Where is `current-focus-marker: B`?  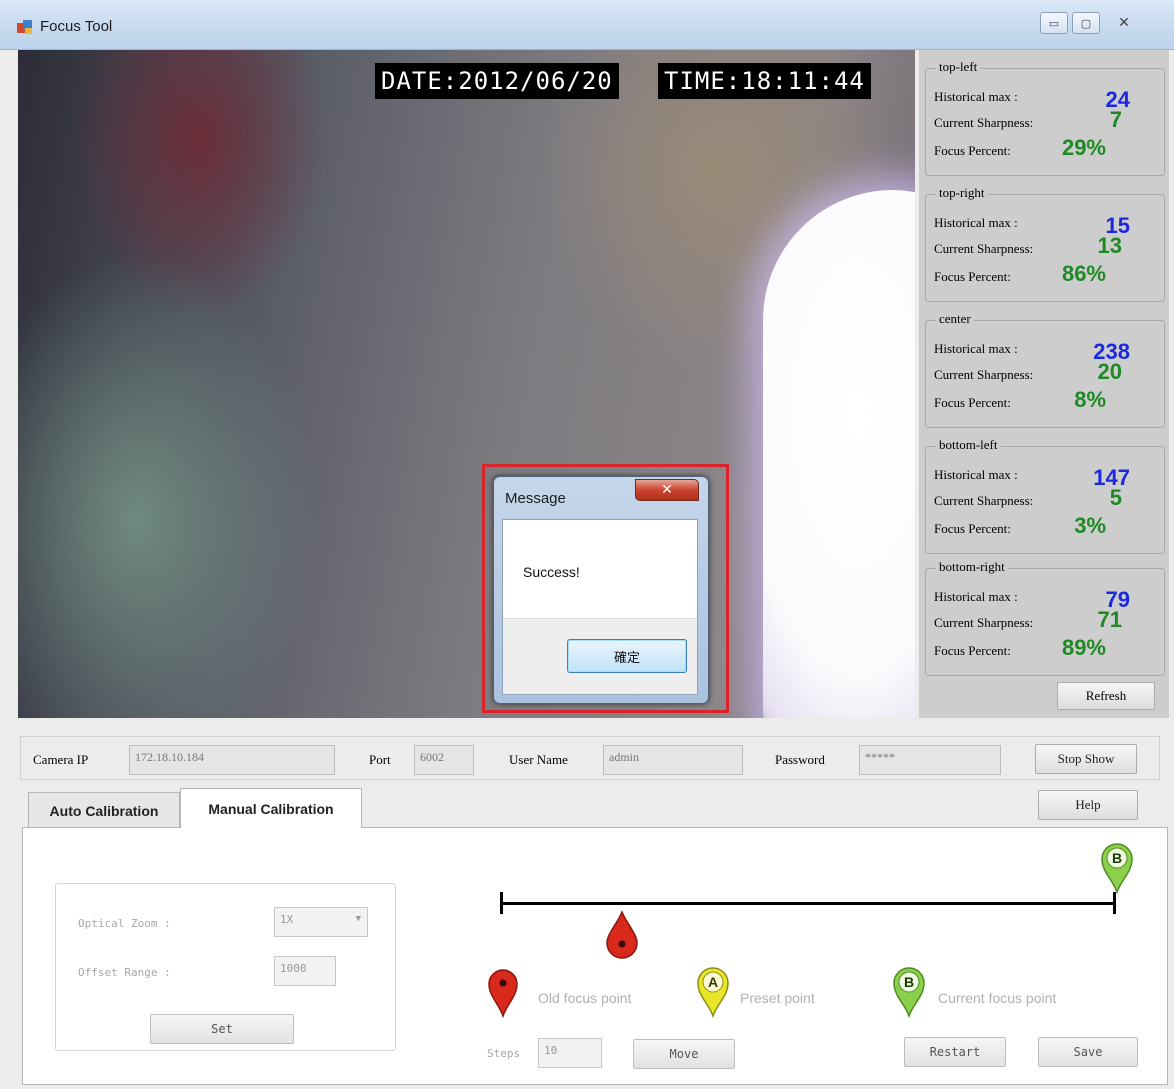 current-focus-marker: B is located at coordinates (1117, 870).